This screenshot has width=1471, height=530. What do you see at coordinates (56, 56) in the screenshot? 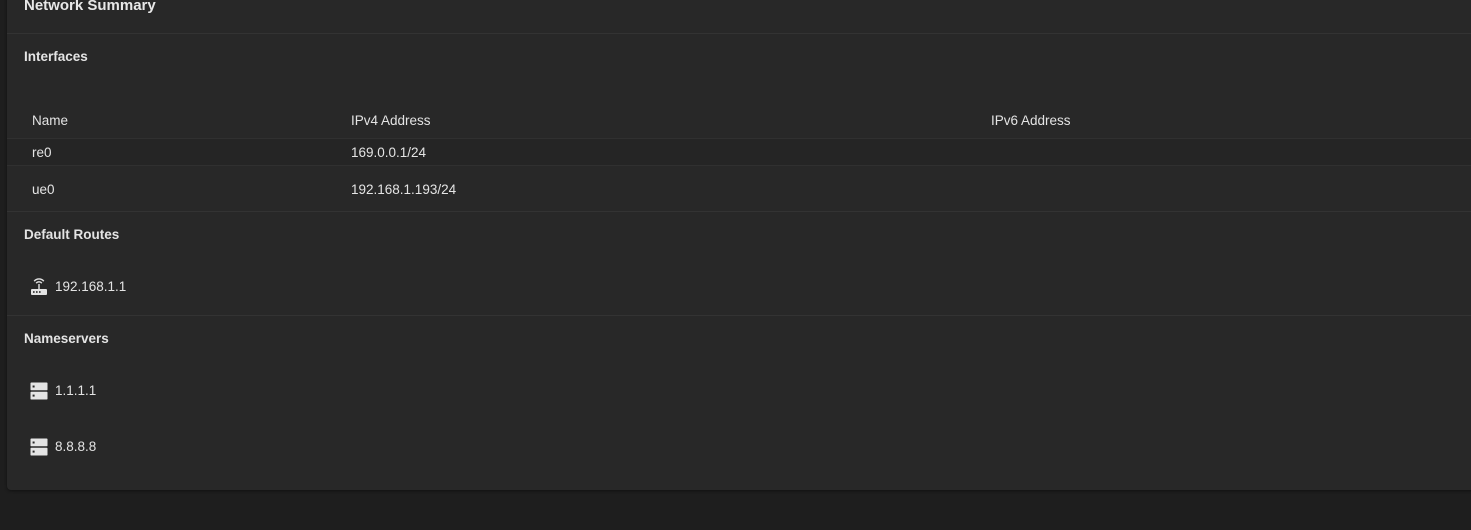
I see `interfaces-title: Interfaces` at bounding box center [56, 56].